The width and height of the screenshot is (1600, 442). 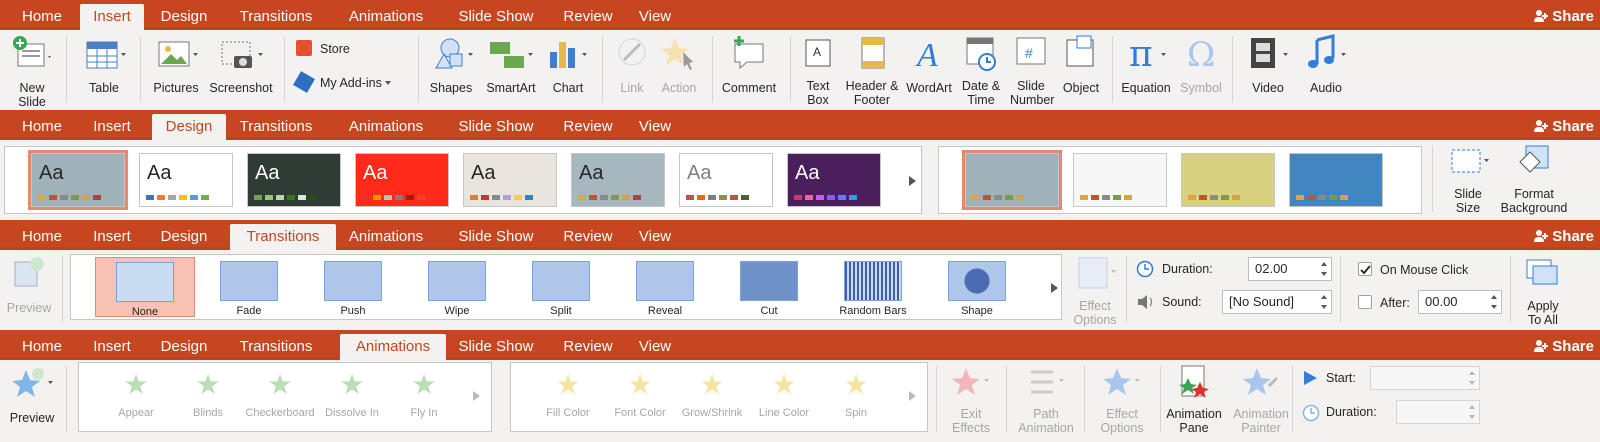 What do you see at coordinates (561, 287) in the screenshot?
I see `transition-split: Split` at bounding box center [561, 287].